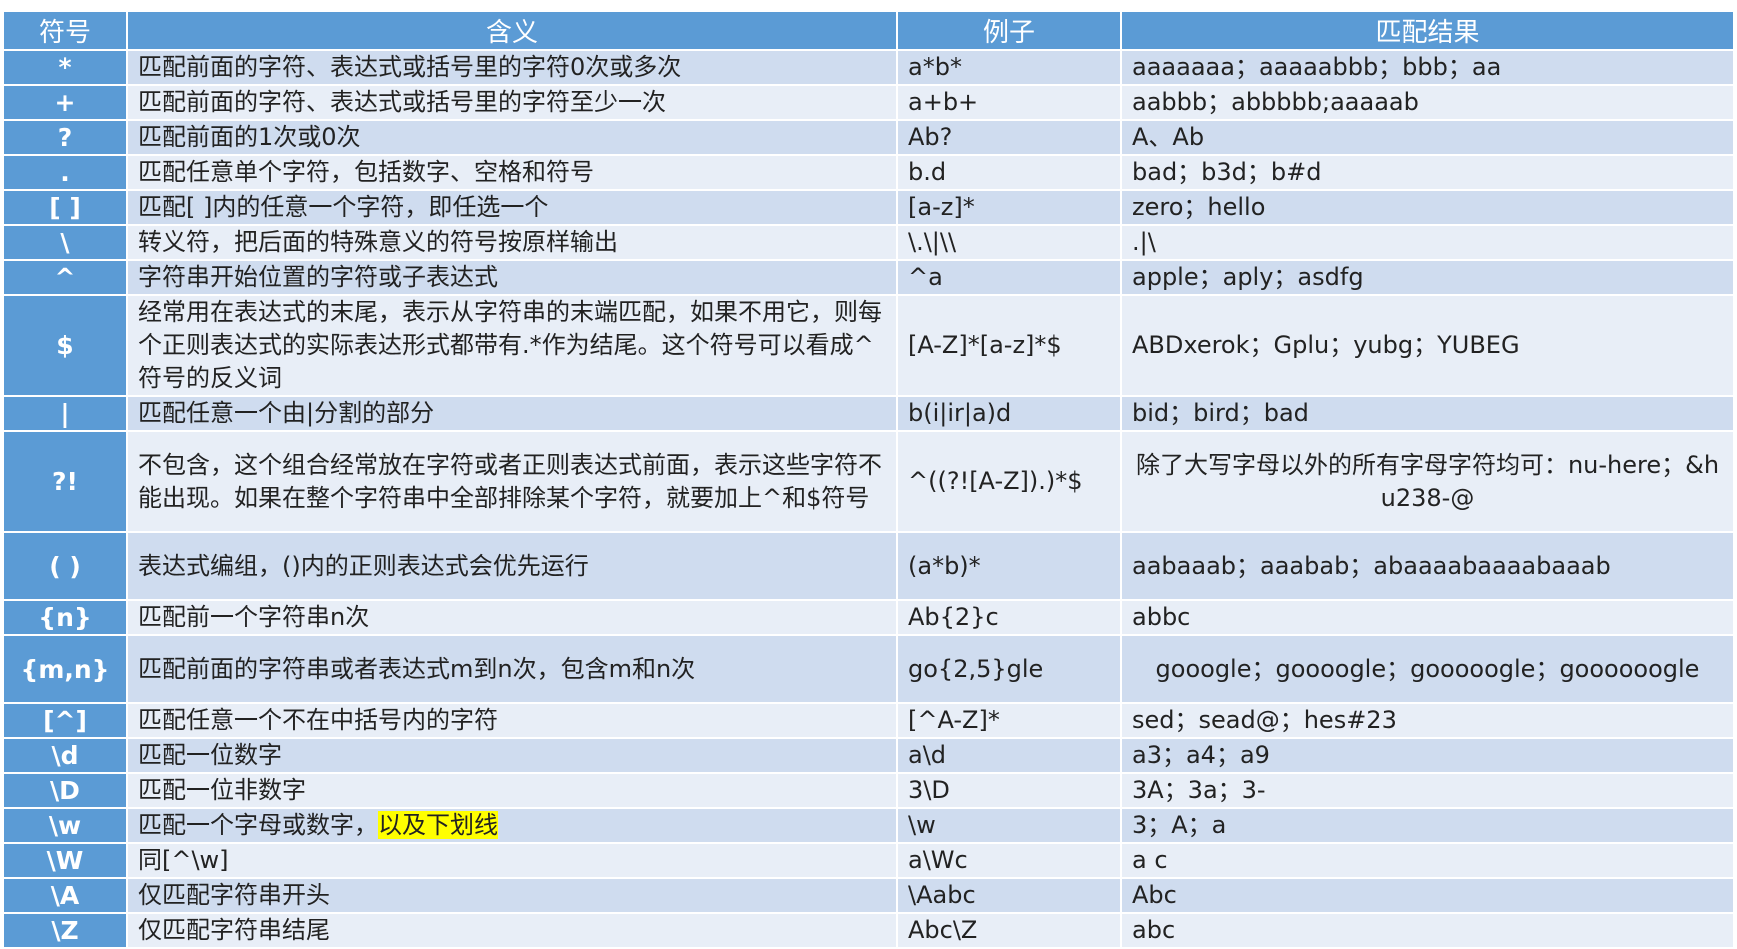 This screenshot has height=949, width=1737. Describe the element at coordinates (1427, 137) in the screenshot. I see `row-result: A、Ab` at that location.